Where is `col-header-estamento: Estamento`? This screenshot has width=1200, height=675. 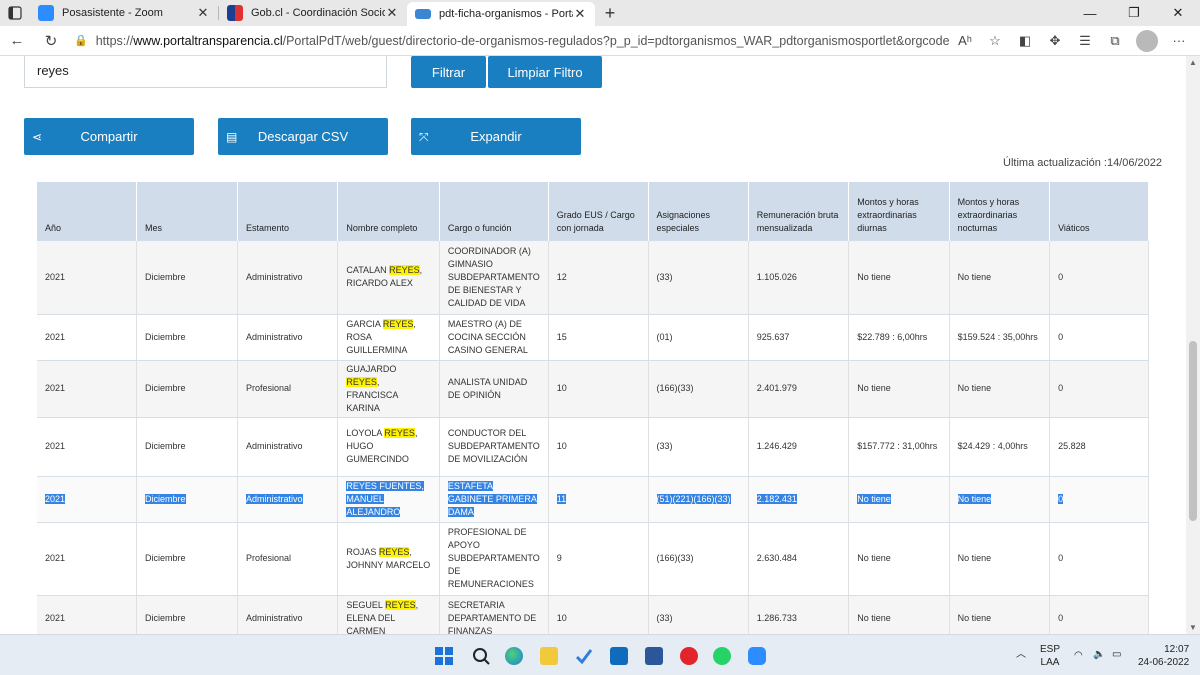 col-header-estamento: Estamento is located at coordinates (288, 211).